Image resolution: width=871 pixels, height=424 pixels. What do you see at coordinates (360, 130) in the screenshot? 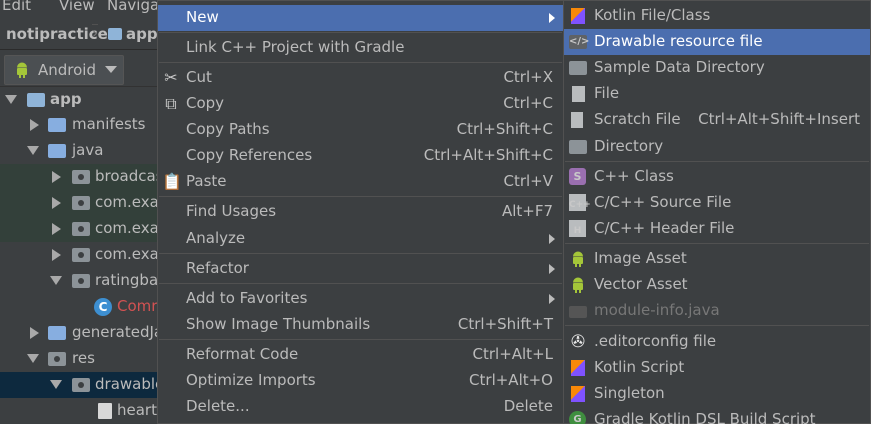
I see `menu-item-copy-paths: Copy Paths Ctrl+Shift+C` at bounding box center [360, 130].